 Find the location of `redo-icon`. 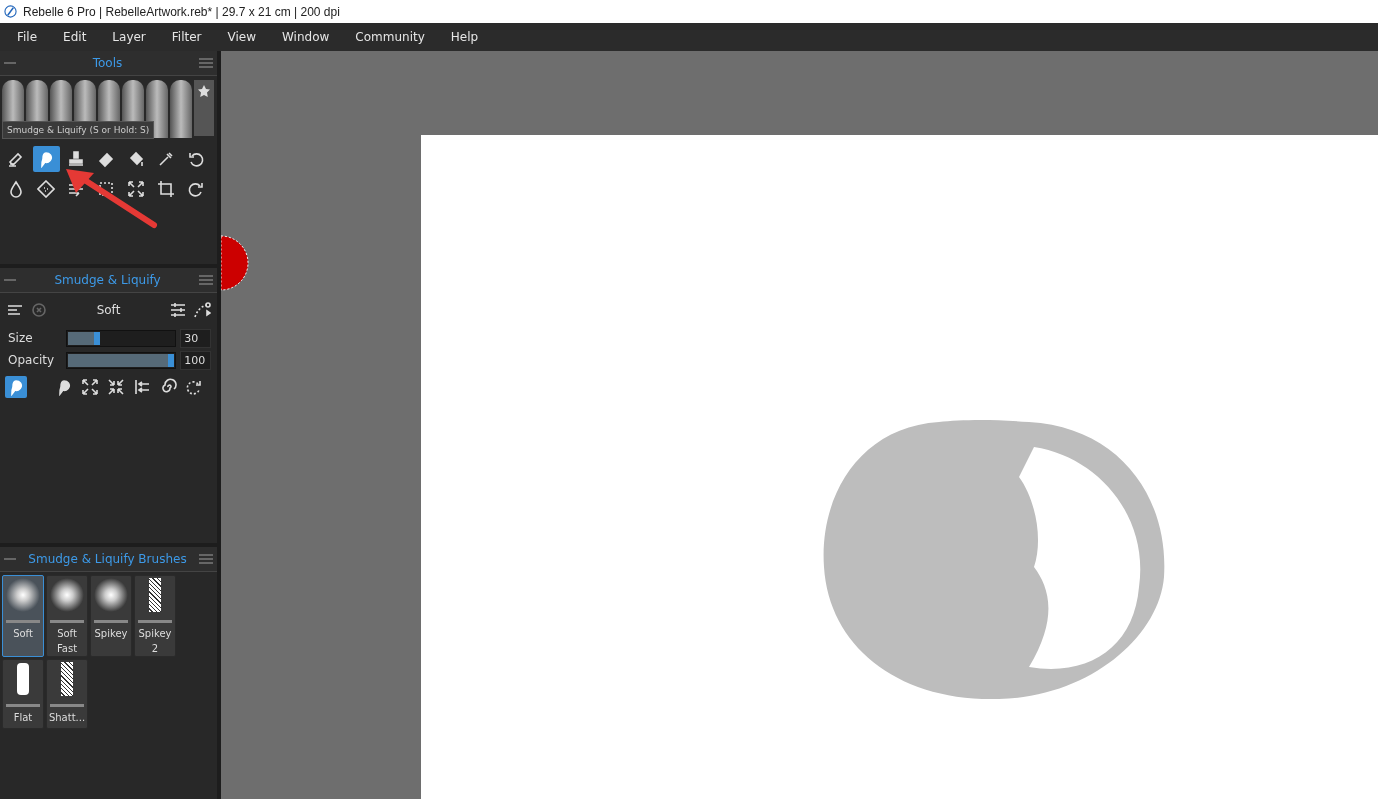

redo-icon is located at coordinates (196, 189).